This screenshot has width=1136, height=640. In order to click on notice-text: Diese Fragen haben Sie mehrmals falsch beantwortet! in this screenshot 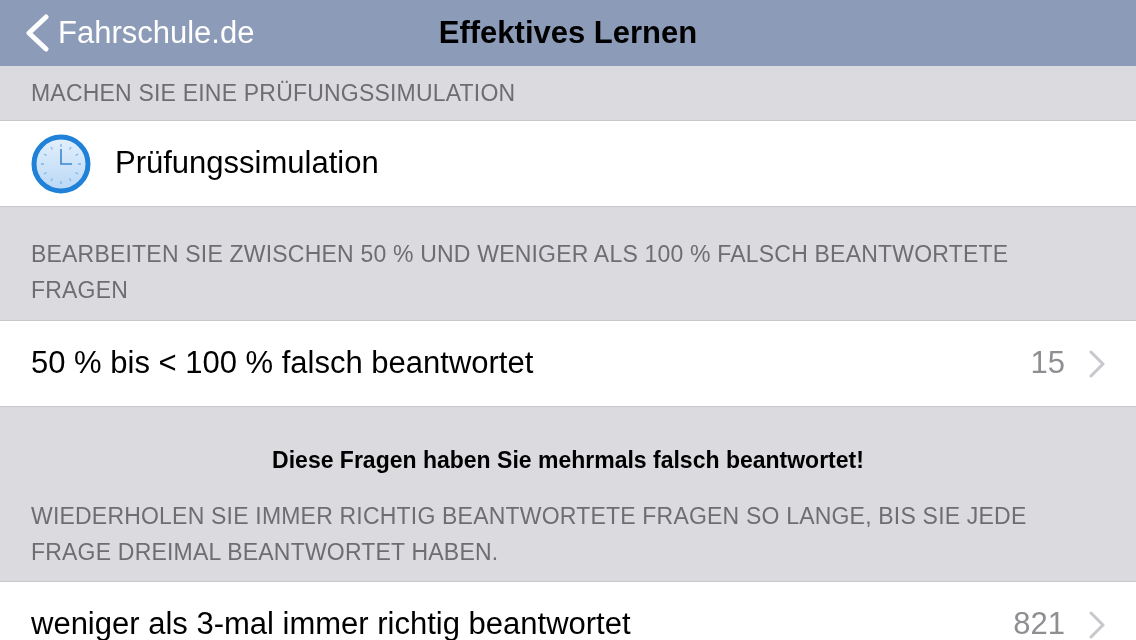, I will do `click(568, 460)`.